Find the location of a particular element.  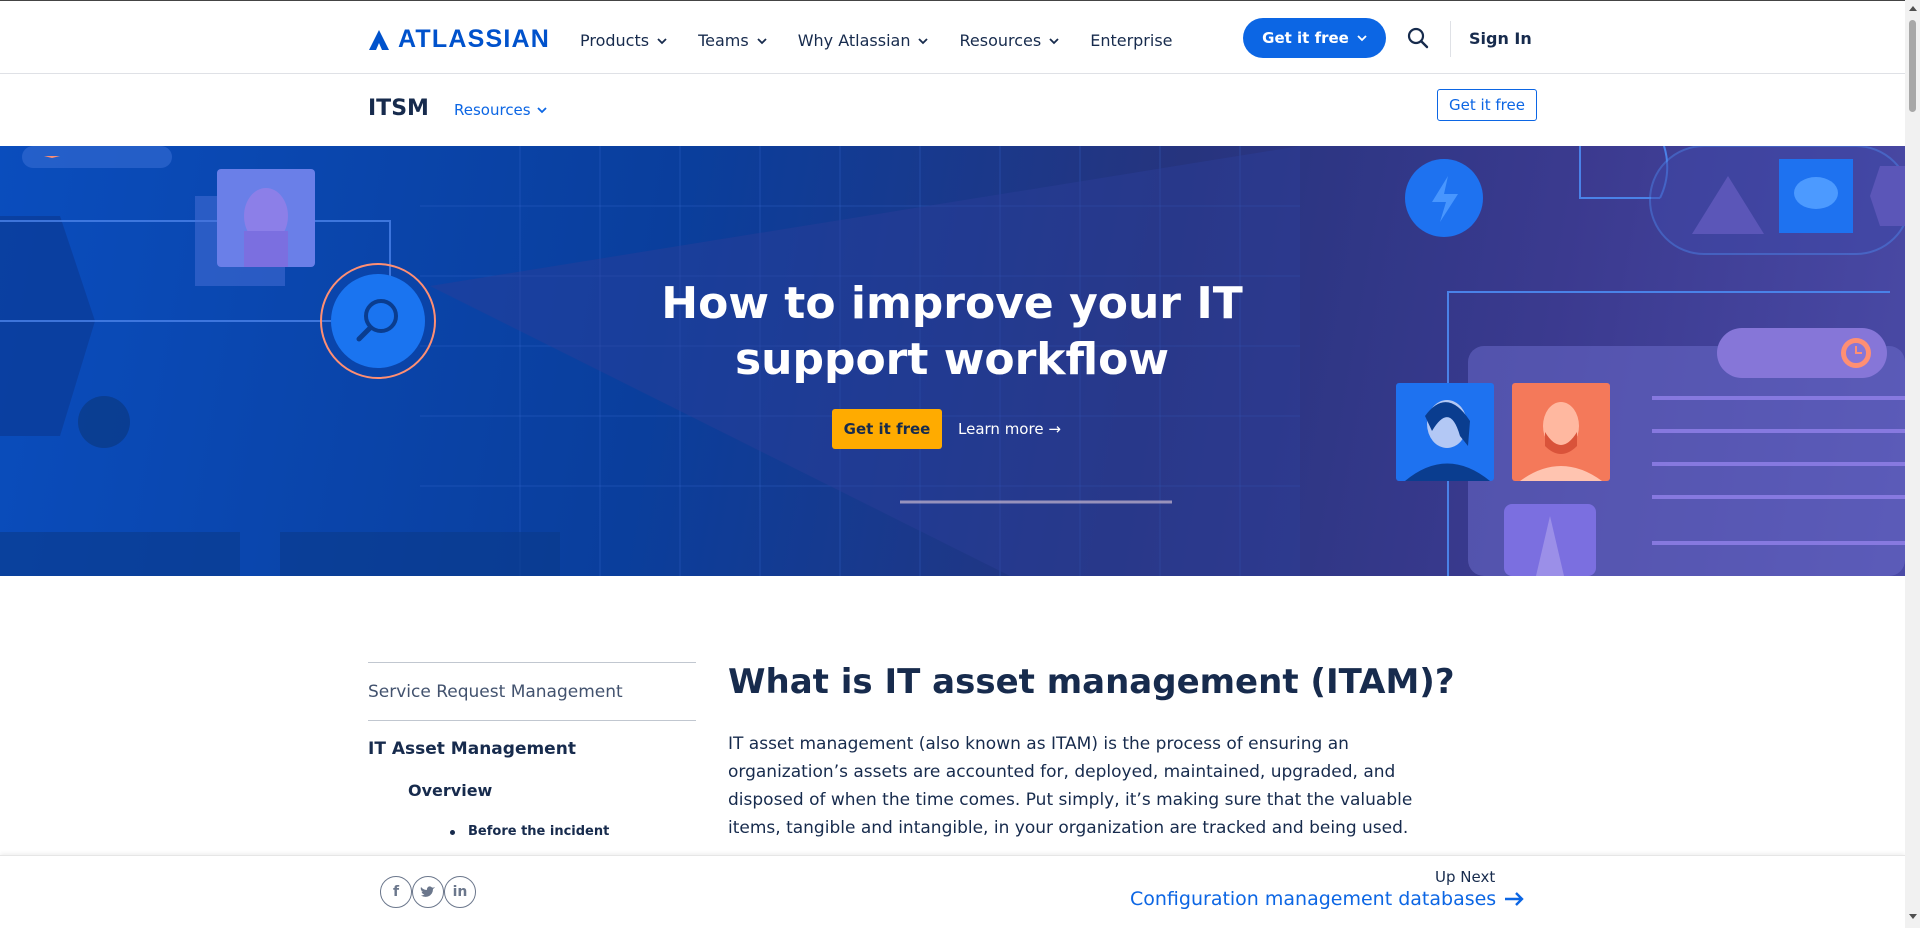

twitter-icon is located at coordinates (427, 891).